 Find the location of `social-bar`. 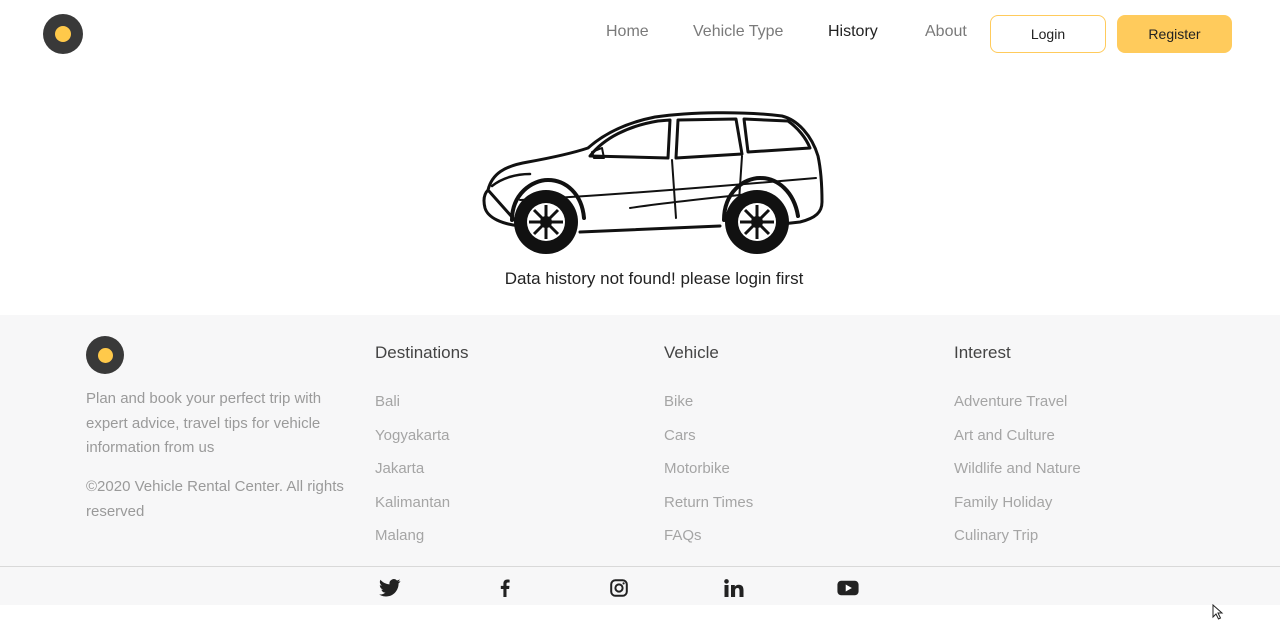

social-bar is located at coordinates (640, 586).